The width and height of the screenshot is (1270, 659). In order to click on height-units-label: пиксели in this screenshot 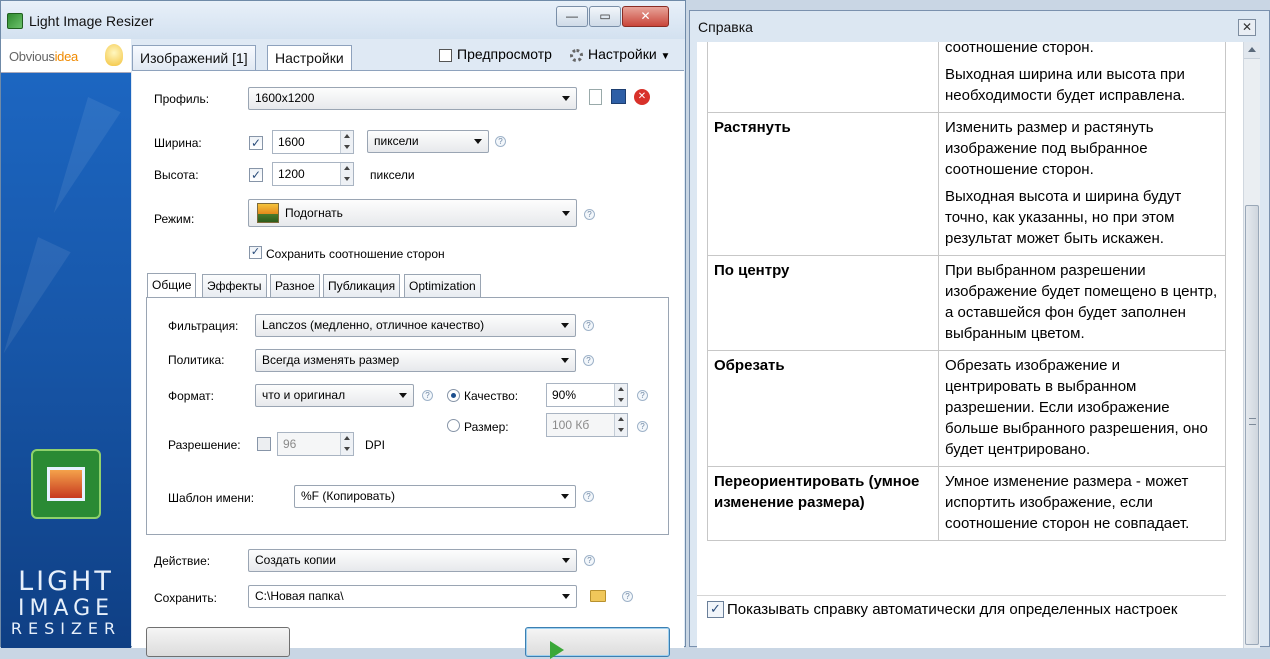, I will do `click(392, 175)`.